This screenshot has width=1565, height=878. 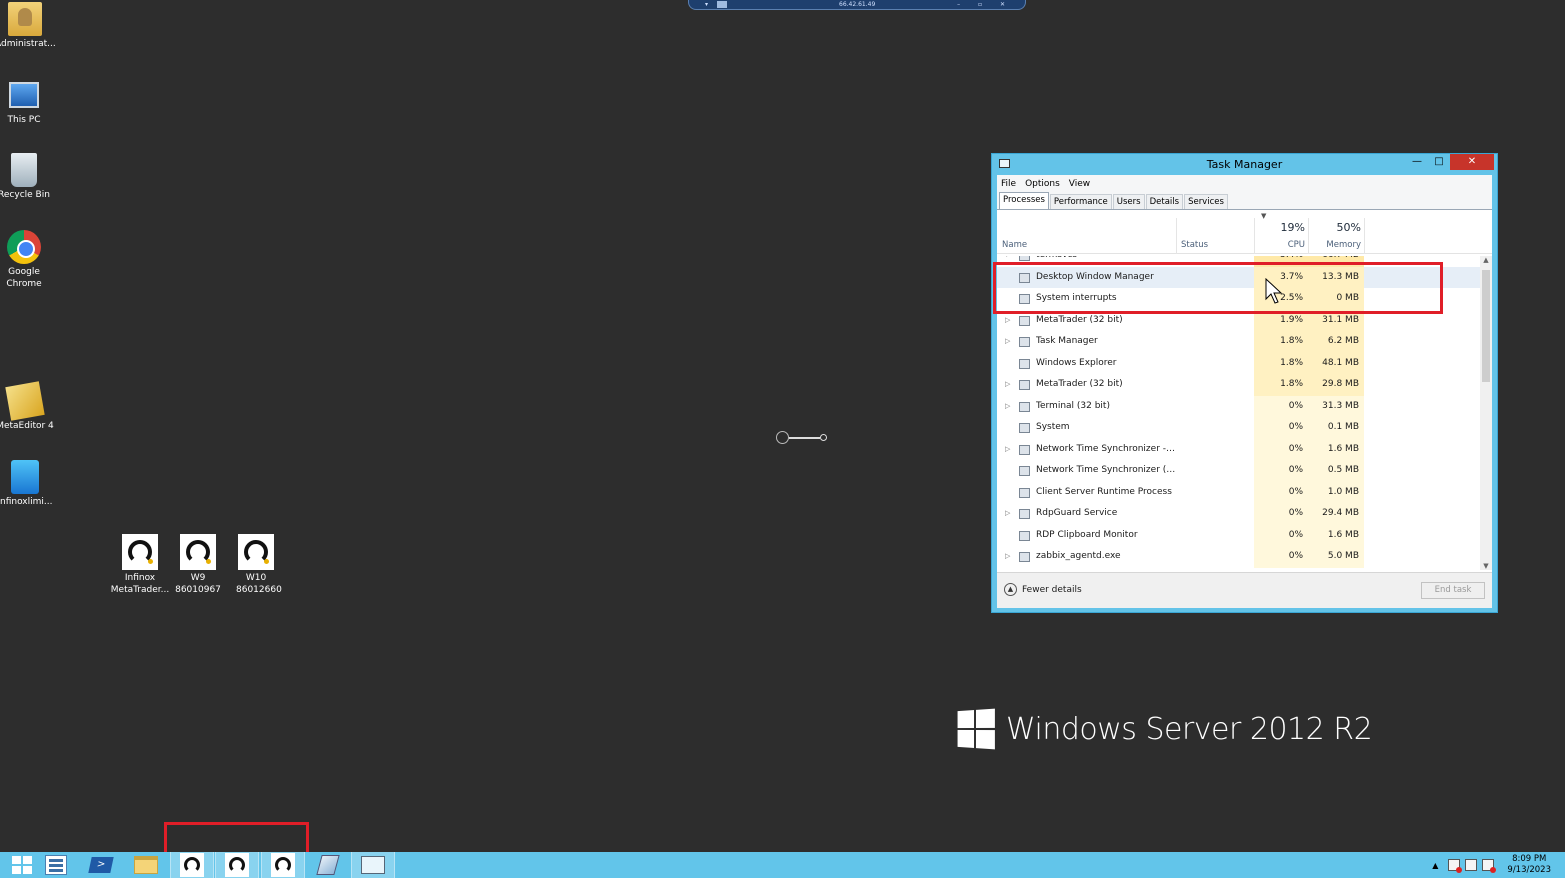 What do you see at coordinates (328, 865) in the screenshot?
I see `taskbar-metaeditor` at bounding box center [328, 865].